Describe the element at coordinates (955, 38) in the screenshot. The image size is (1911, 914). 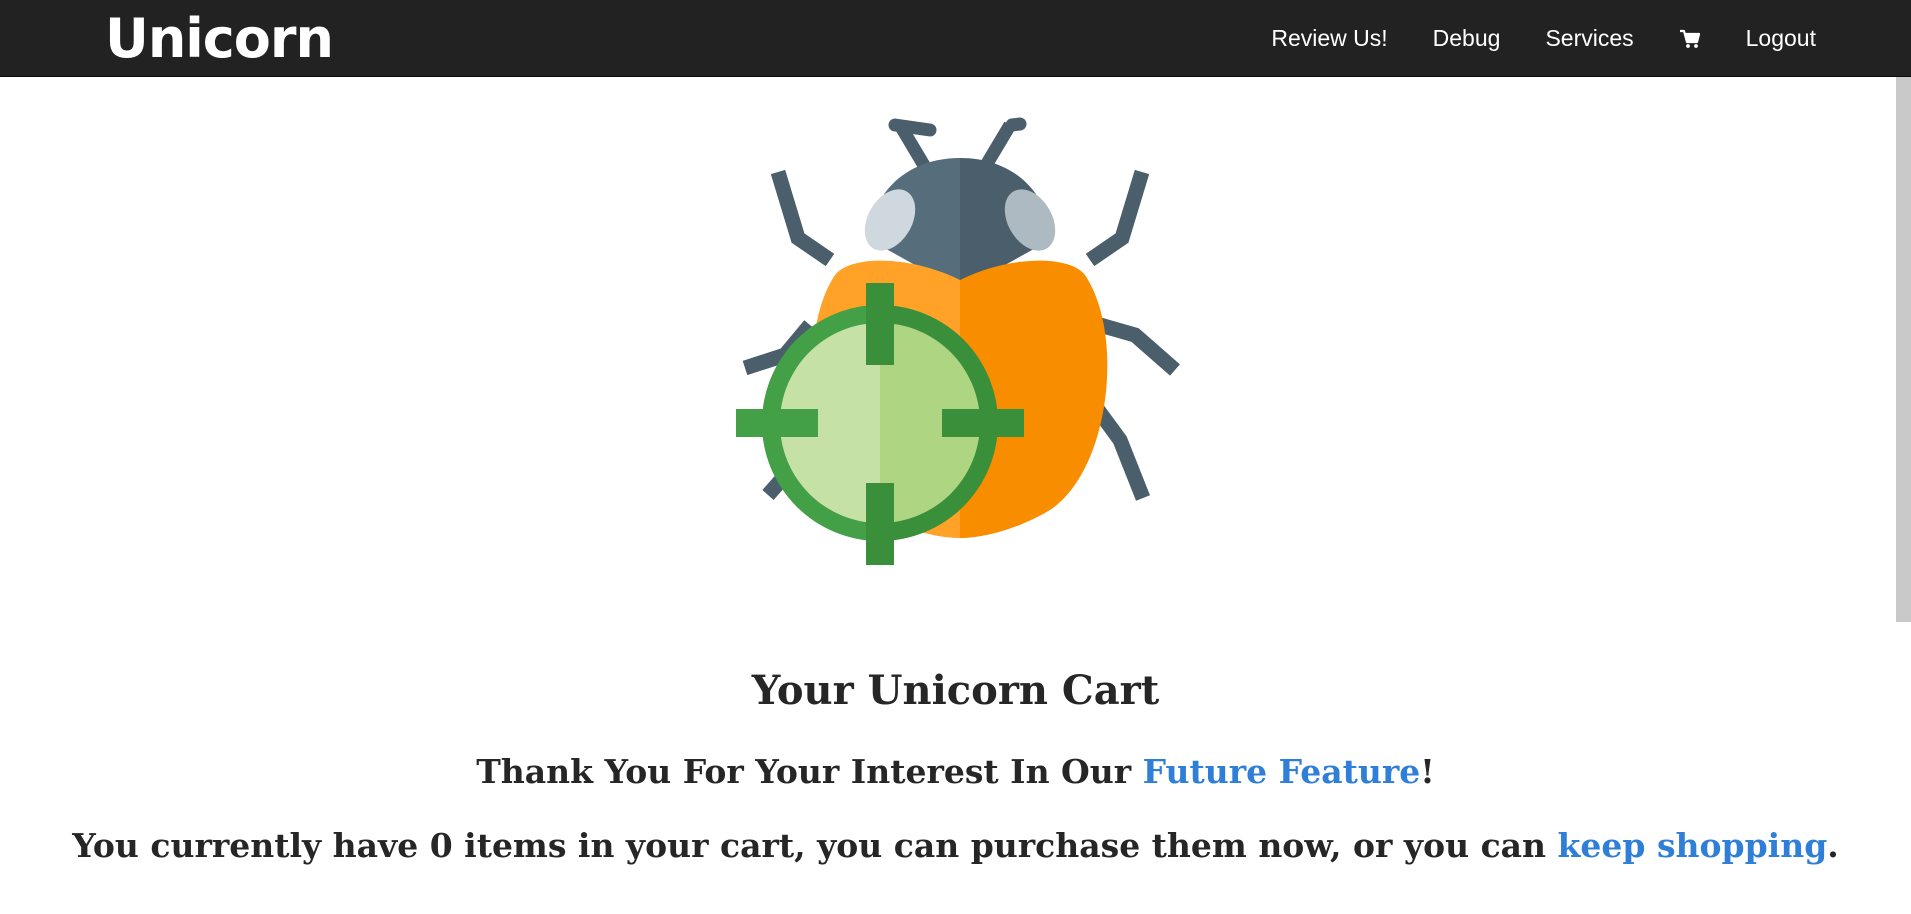
I see `top-navbar: Unicorn Review Us! Debug Services Logout` at that location.